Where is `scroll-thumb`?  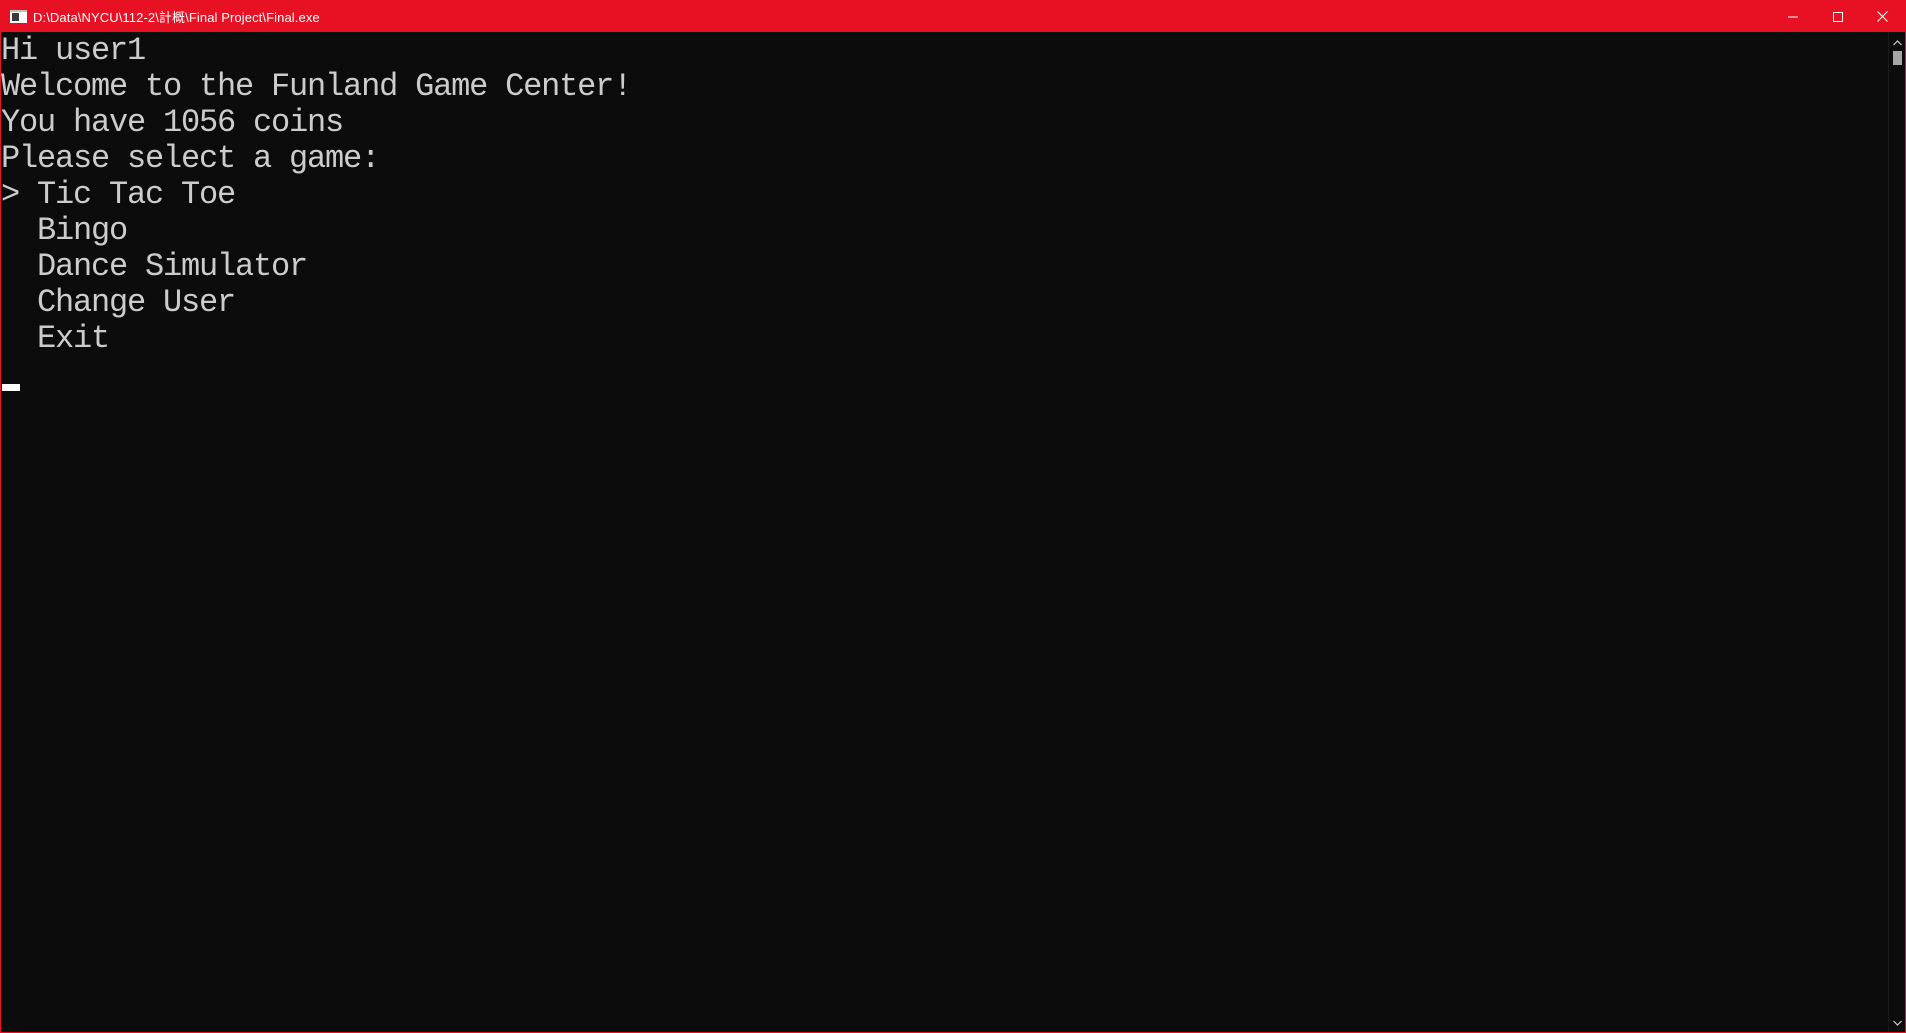 scroll-thumb is located at coordinates (1897, 58).